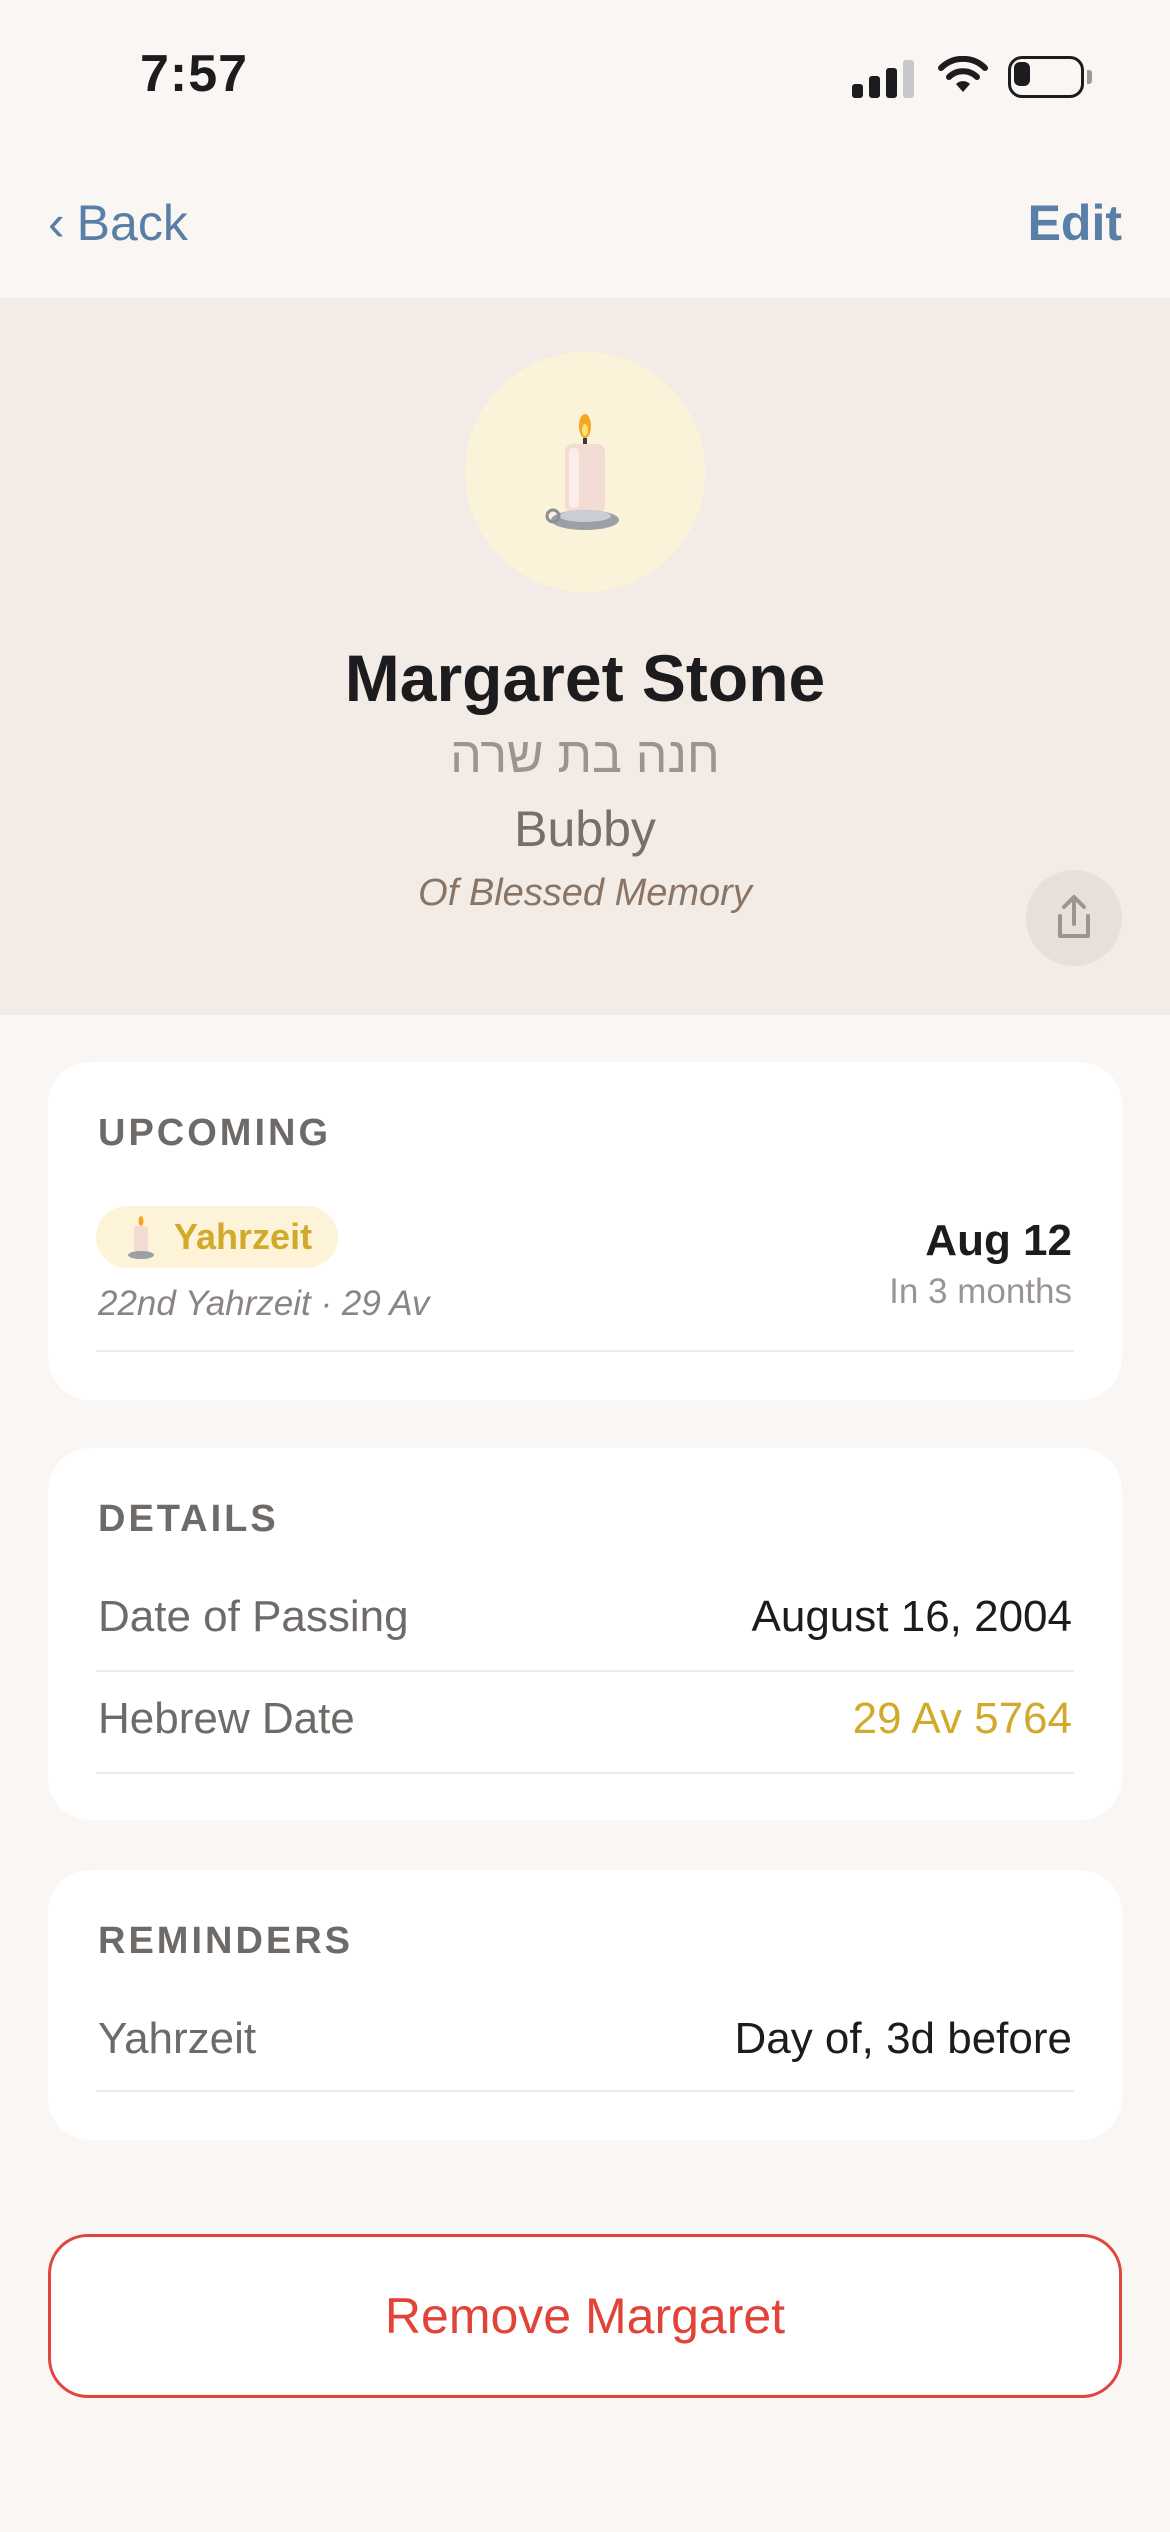  Describe the element at coordinates (226, 1718) in the screenshot. I see `hebrew-date-label: Hebrew Date` at that location.